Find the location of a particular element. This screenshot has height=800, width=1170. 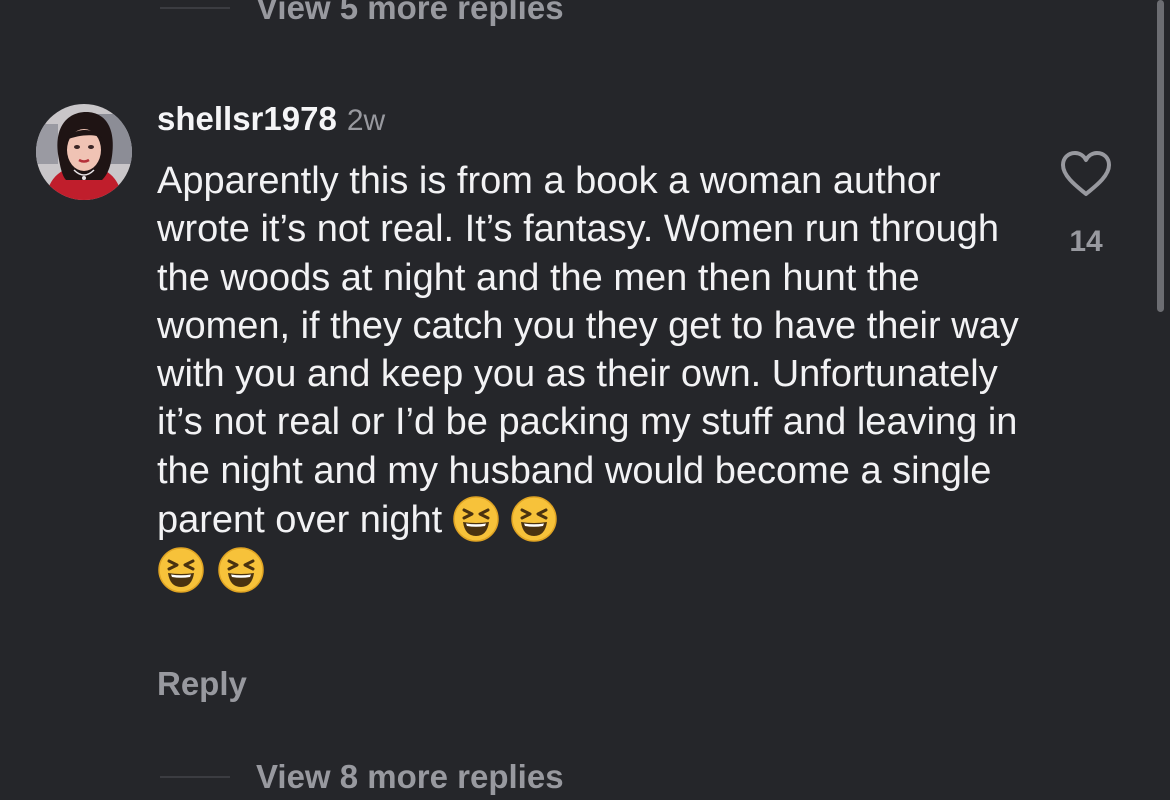

username: shellsr1978 is located at coordinates (247, 119).